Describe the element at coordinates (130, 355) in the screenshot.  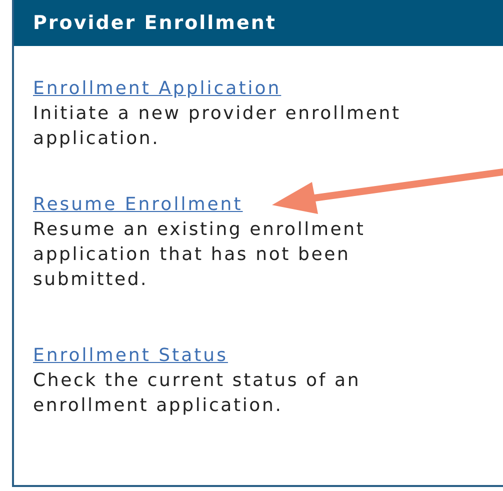
I see `enrollment-link: Enrollment Status` at that location.